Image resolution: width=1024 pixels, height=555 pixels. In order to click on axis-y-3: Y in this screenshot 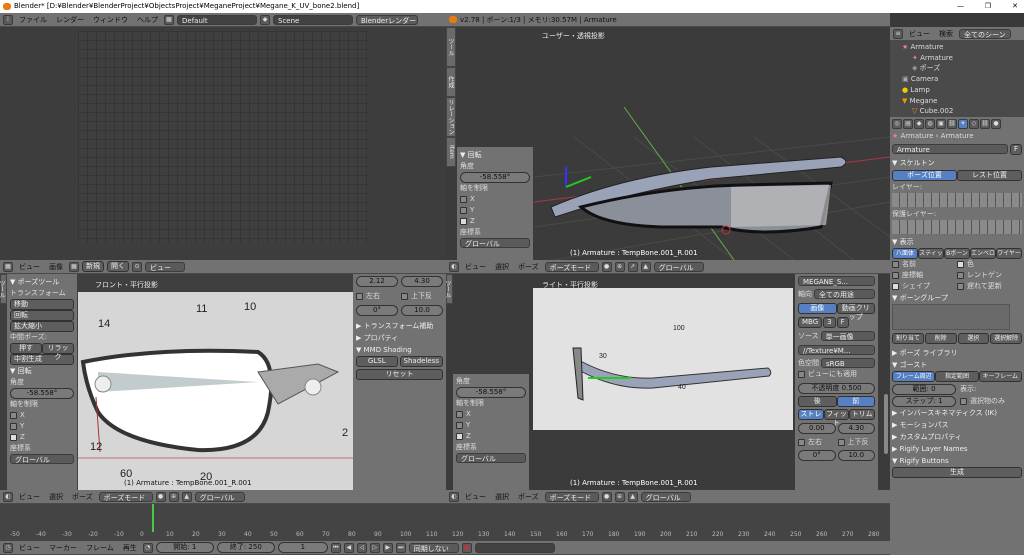, I will do `click(491, 425)`.